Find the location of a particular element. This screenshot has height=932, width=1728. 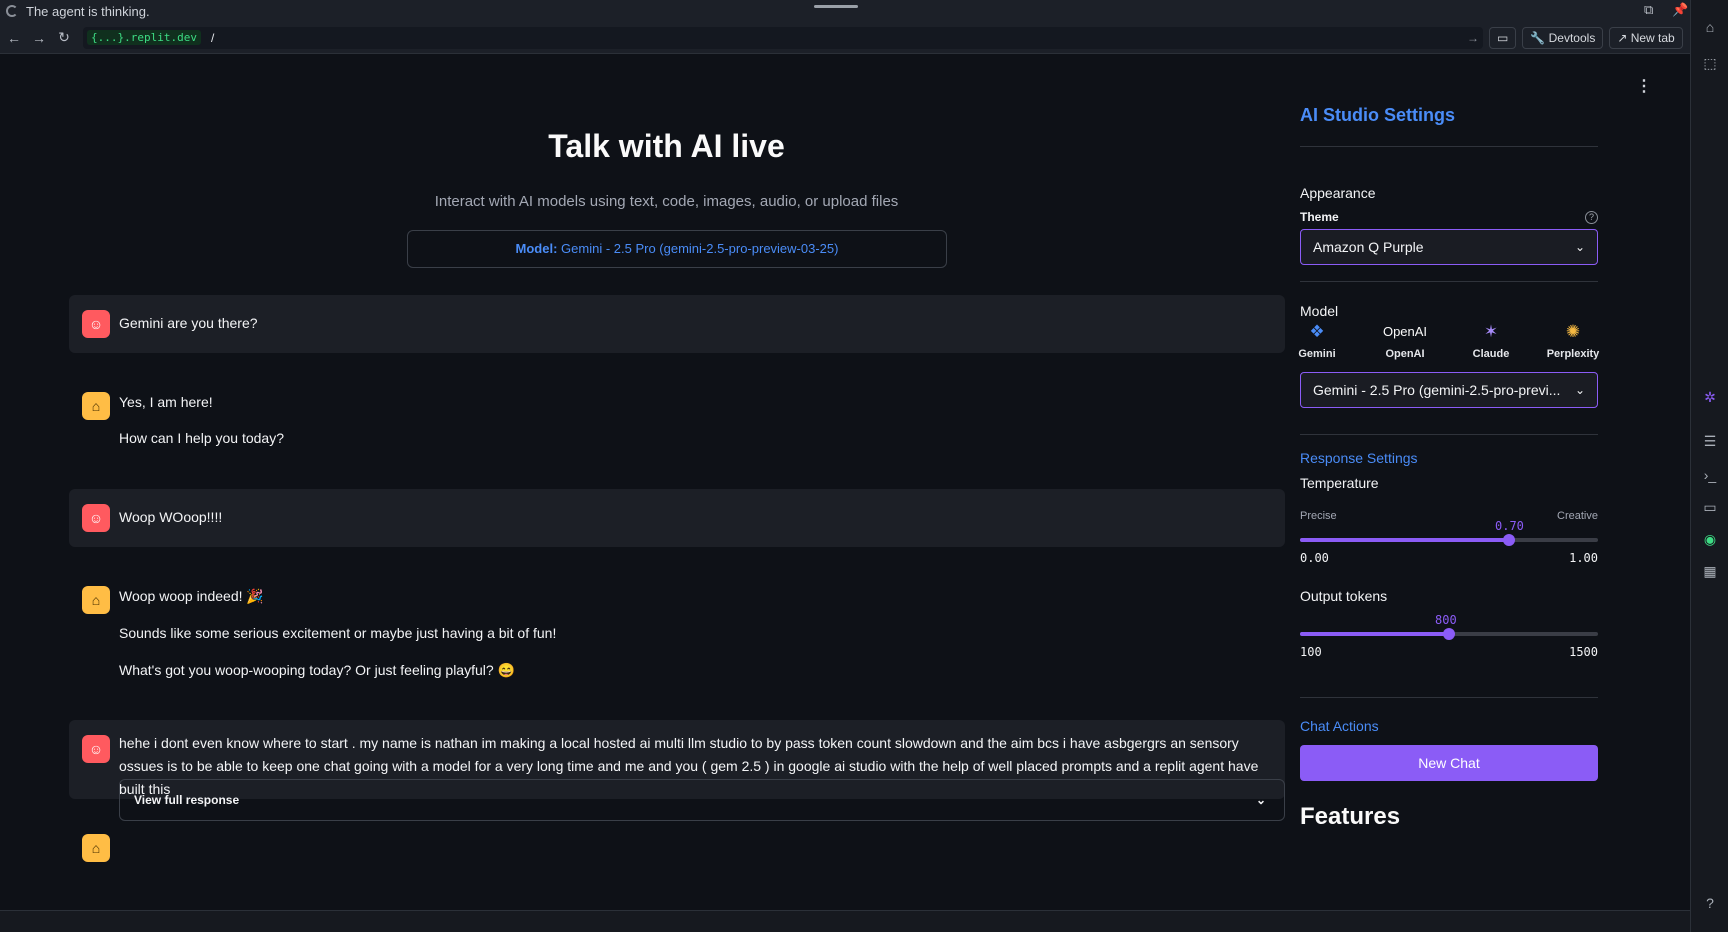

temperature-label: Temperature is located at coordinates (1339, 483).